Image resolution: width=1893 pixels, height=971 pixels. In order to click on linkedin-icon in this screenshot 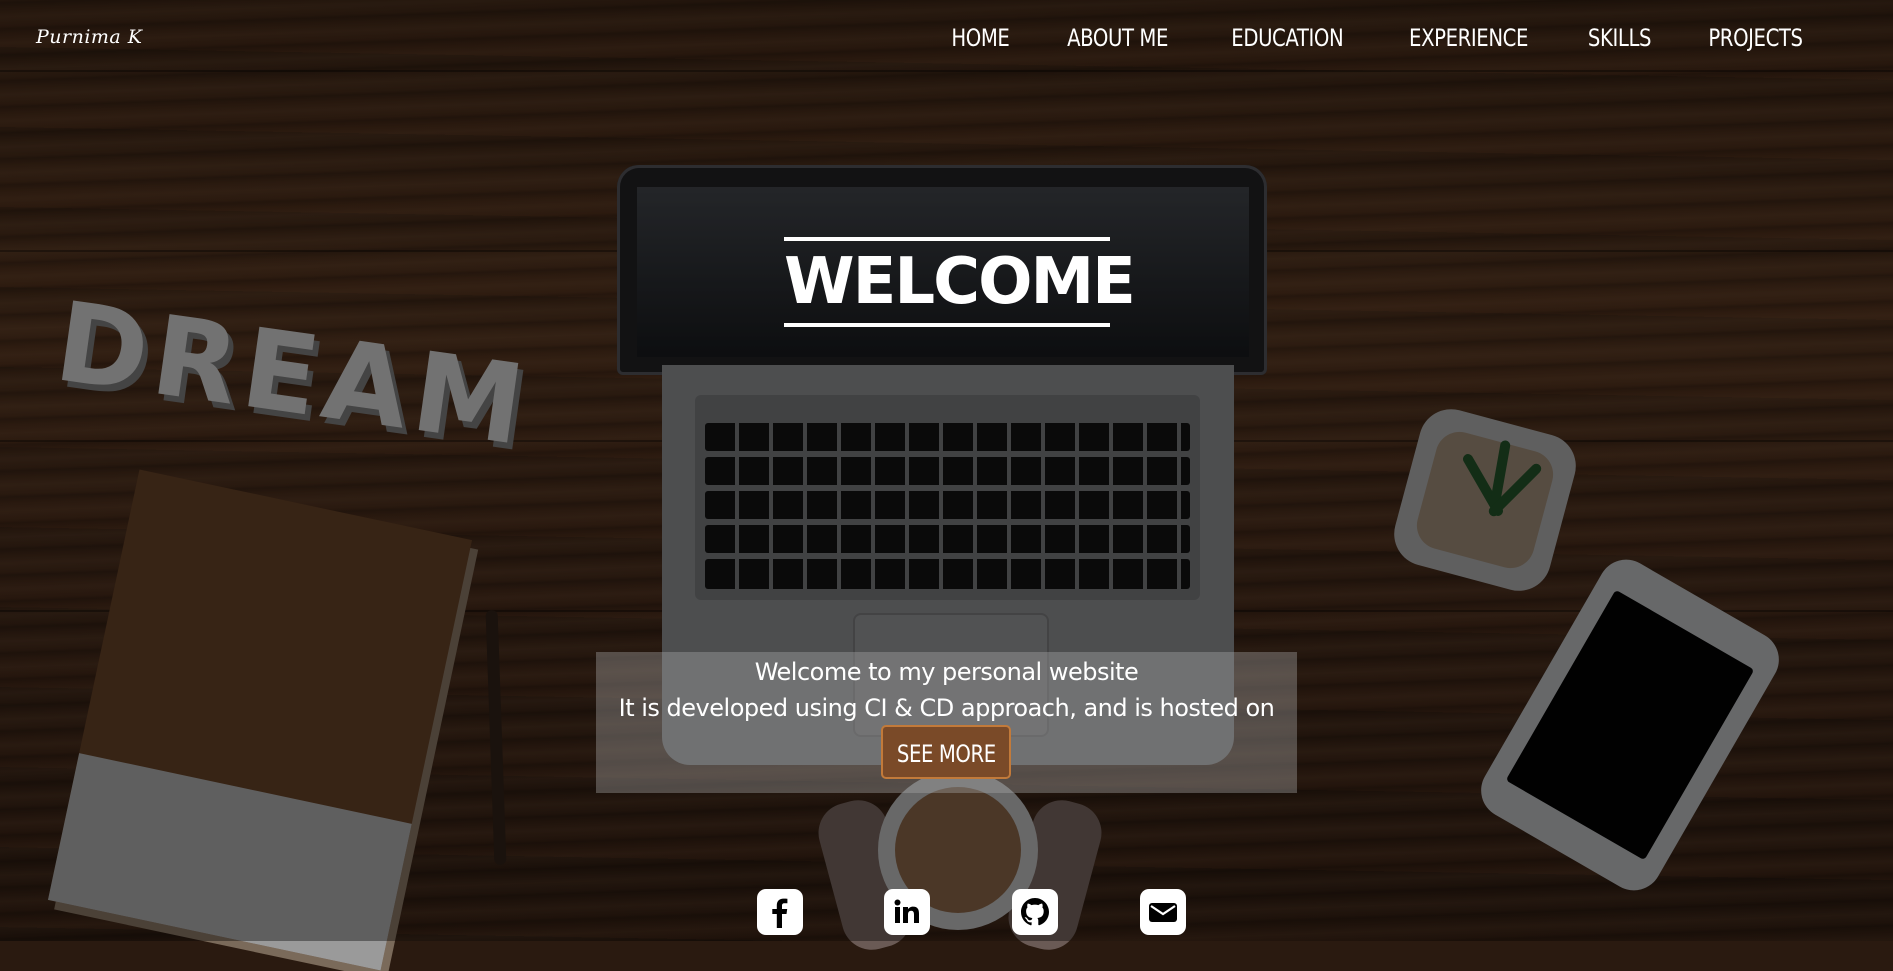, I will do `click(907, 912)`.